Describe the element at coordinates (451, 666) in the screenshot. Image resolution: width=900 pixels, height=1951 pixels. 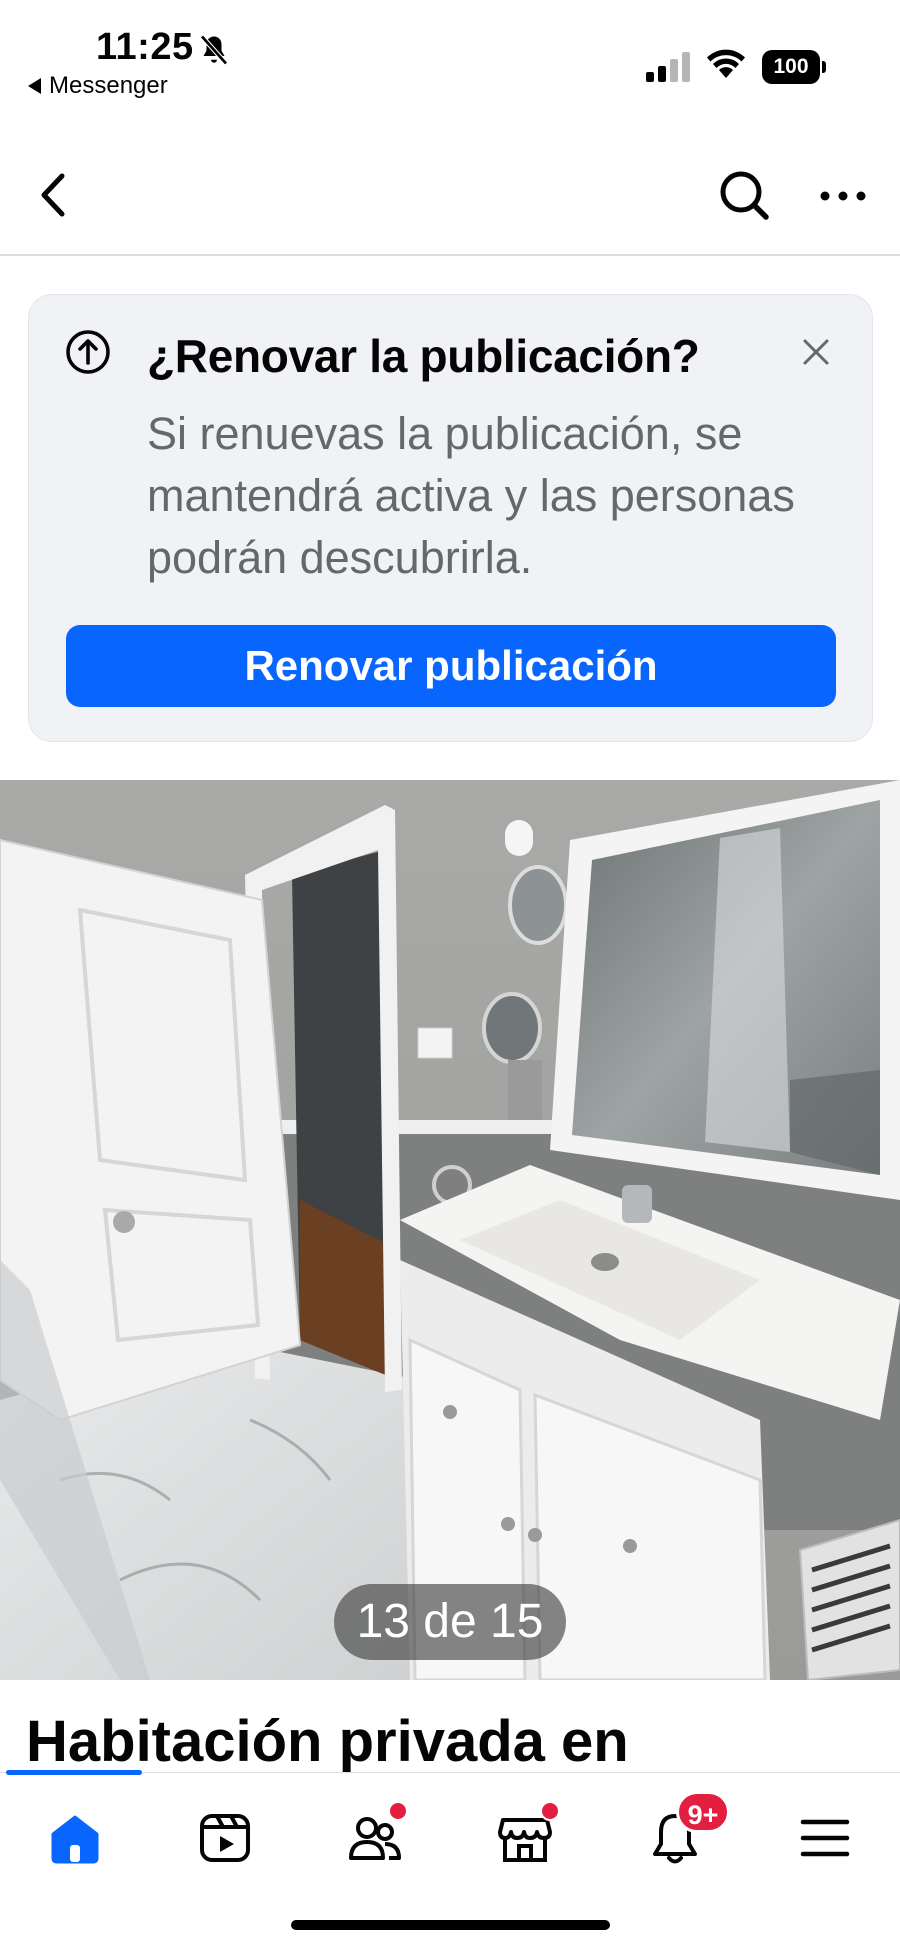
I see `renew-listing-button: Renovar publicación` at that location.